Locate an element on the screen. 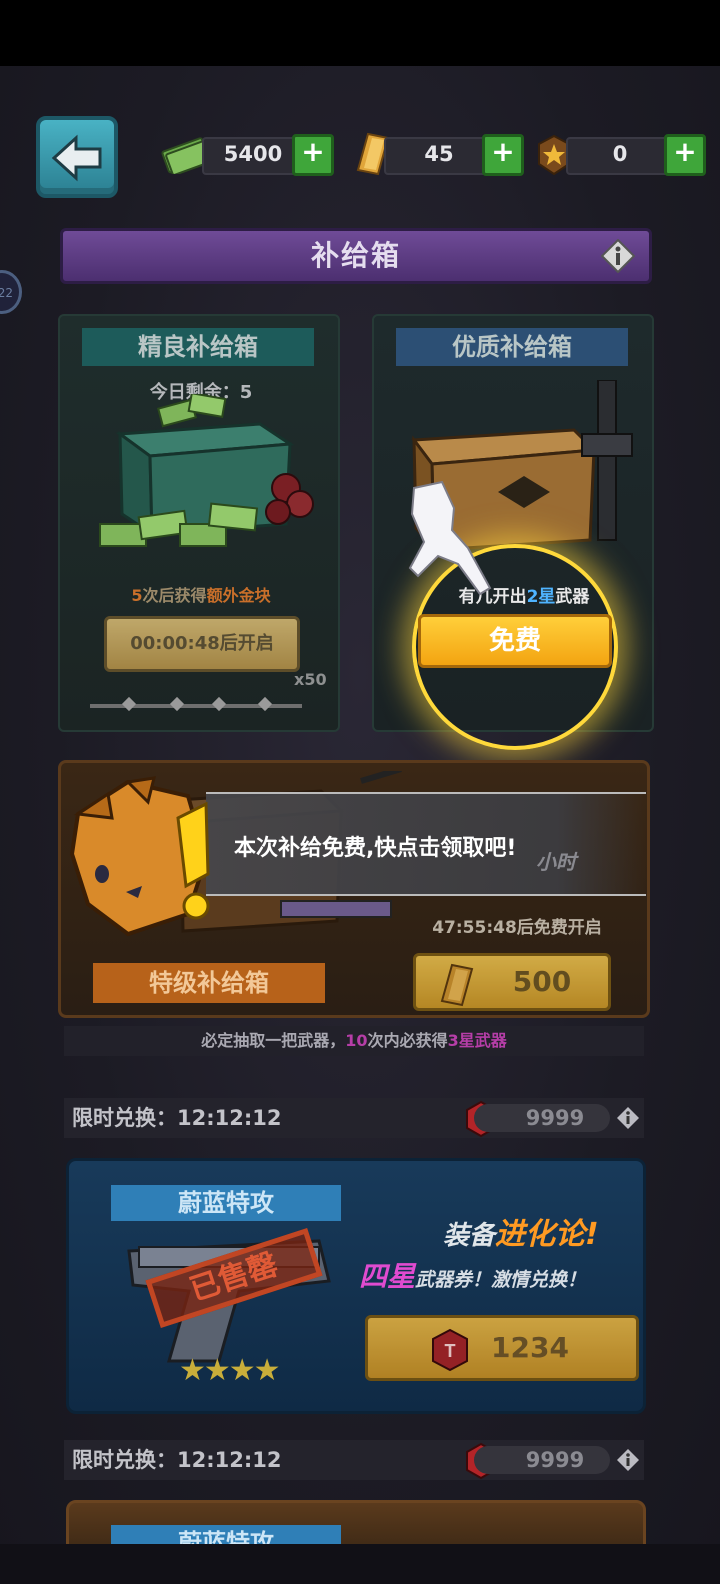 This screenshot has height=1584, width=720. back-arrow-icon is located at coordinates (76, 158).